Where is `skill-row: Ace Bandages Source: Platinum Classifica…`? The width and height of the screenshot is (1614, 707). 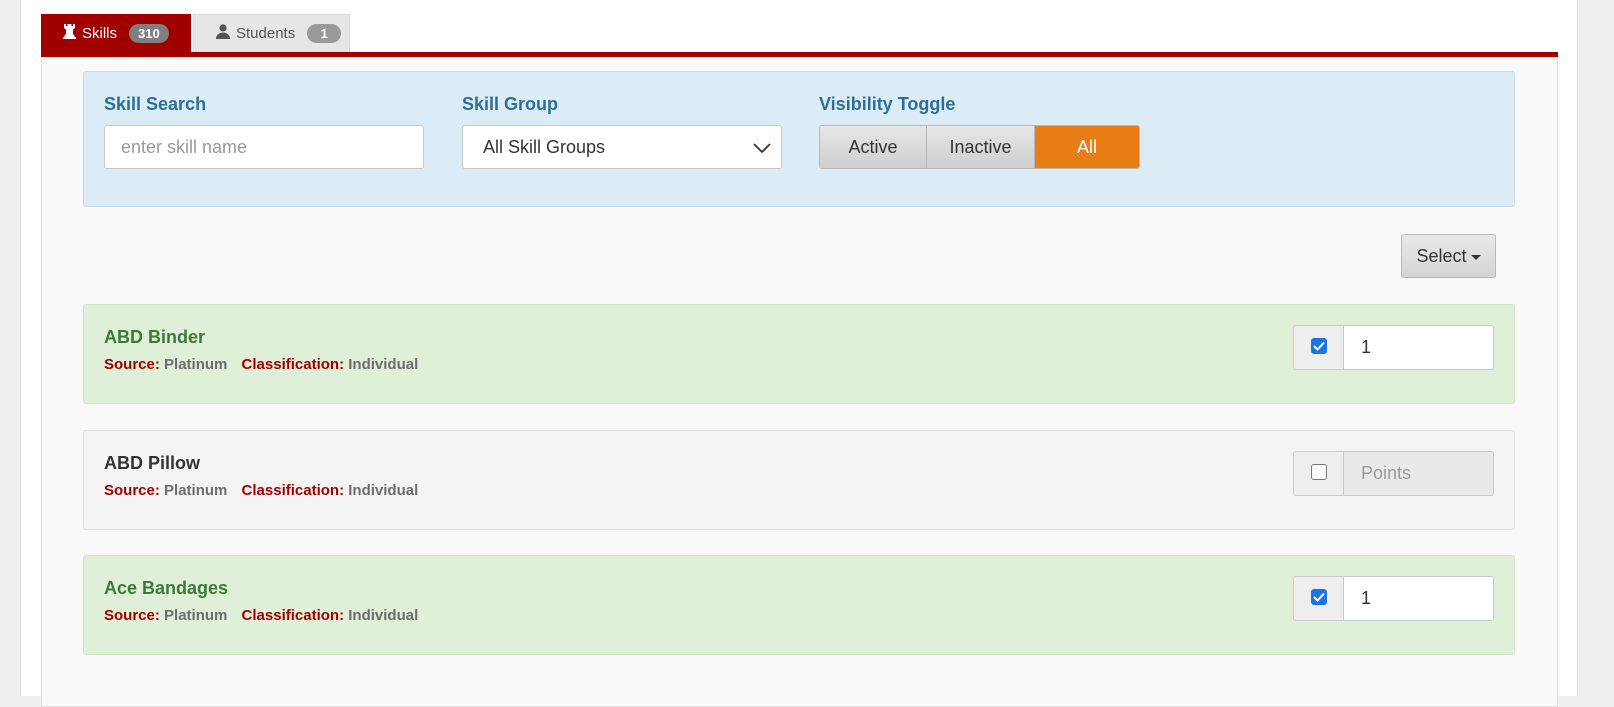 skill-row: Ace Bandages Source: Platinum Classifica… is located at coordinates (799, 605).